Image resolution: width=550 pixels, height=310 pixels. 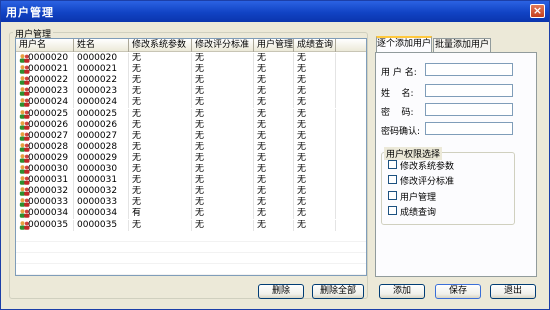 What do you see at coordinates (418, 196) in the screenshot?
I see `checkbox-label-user-management: 用户管理` at bounding box center [418, 196].